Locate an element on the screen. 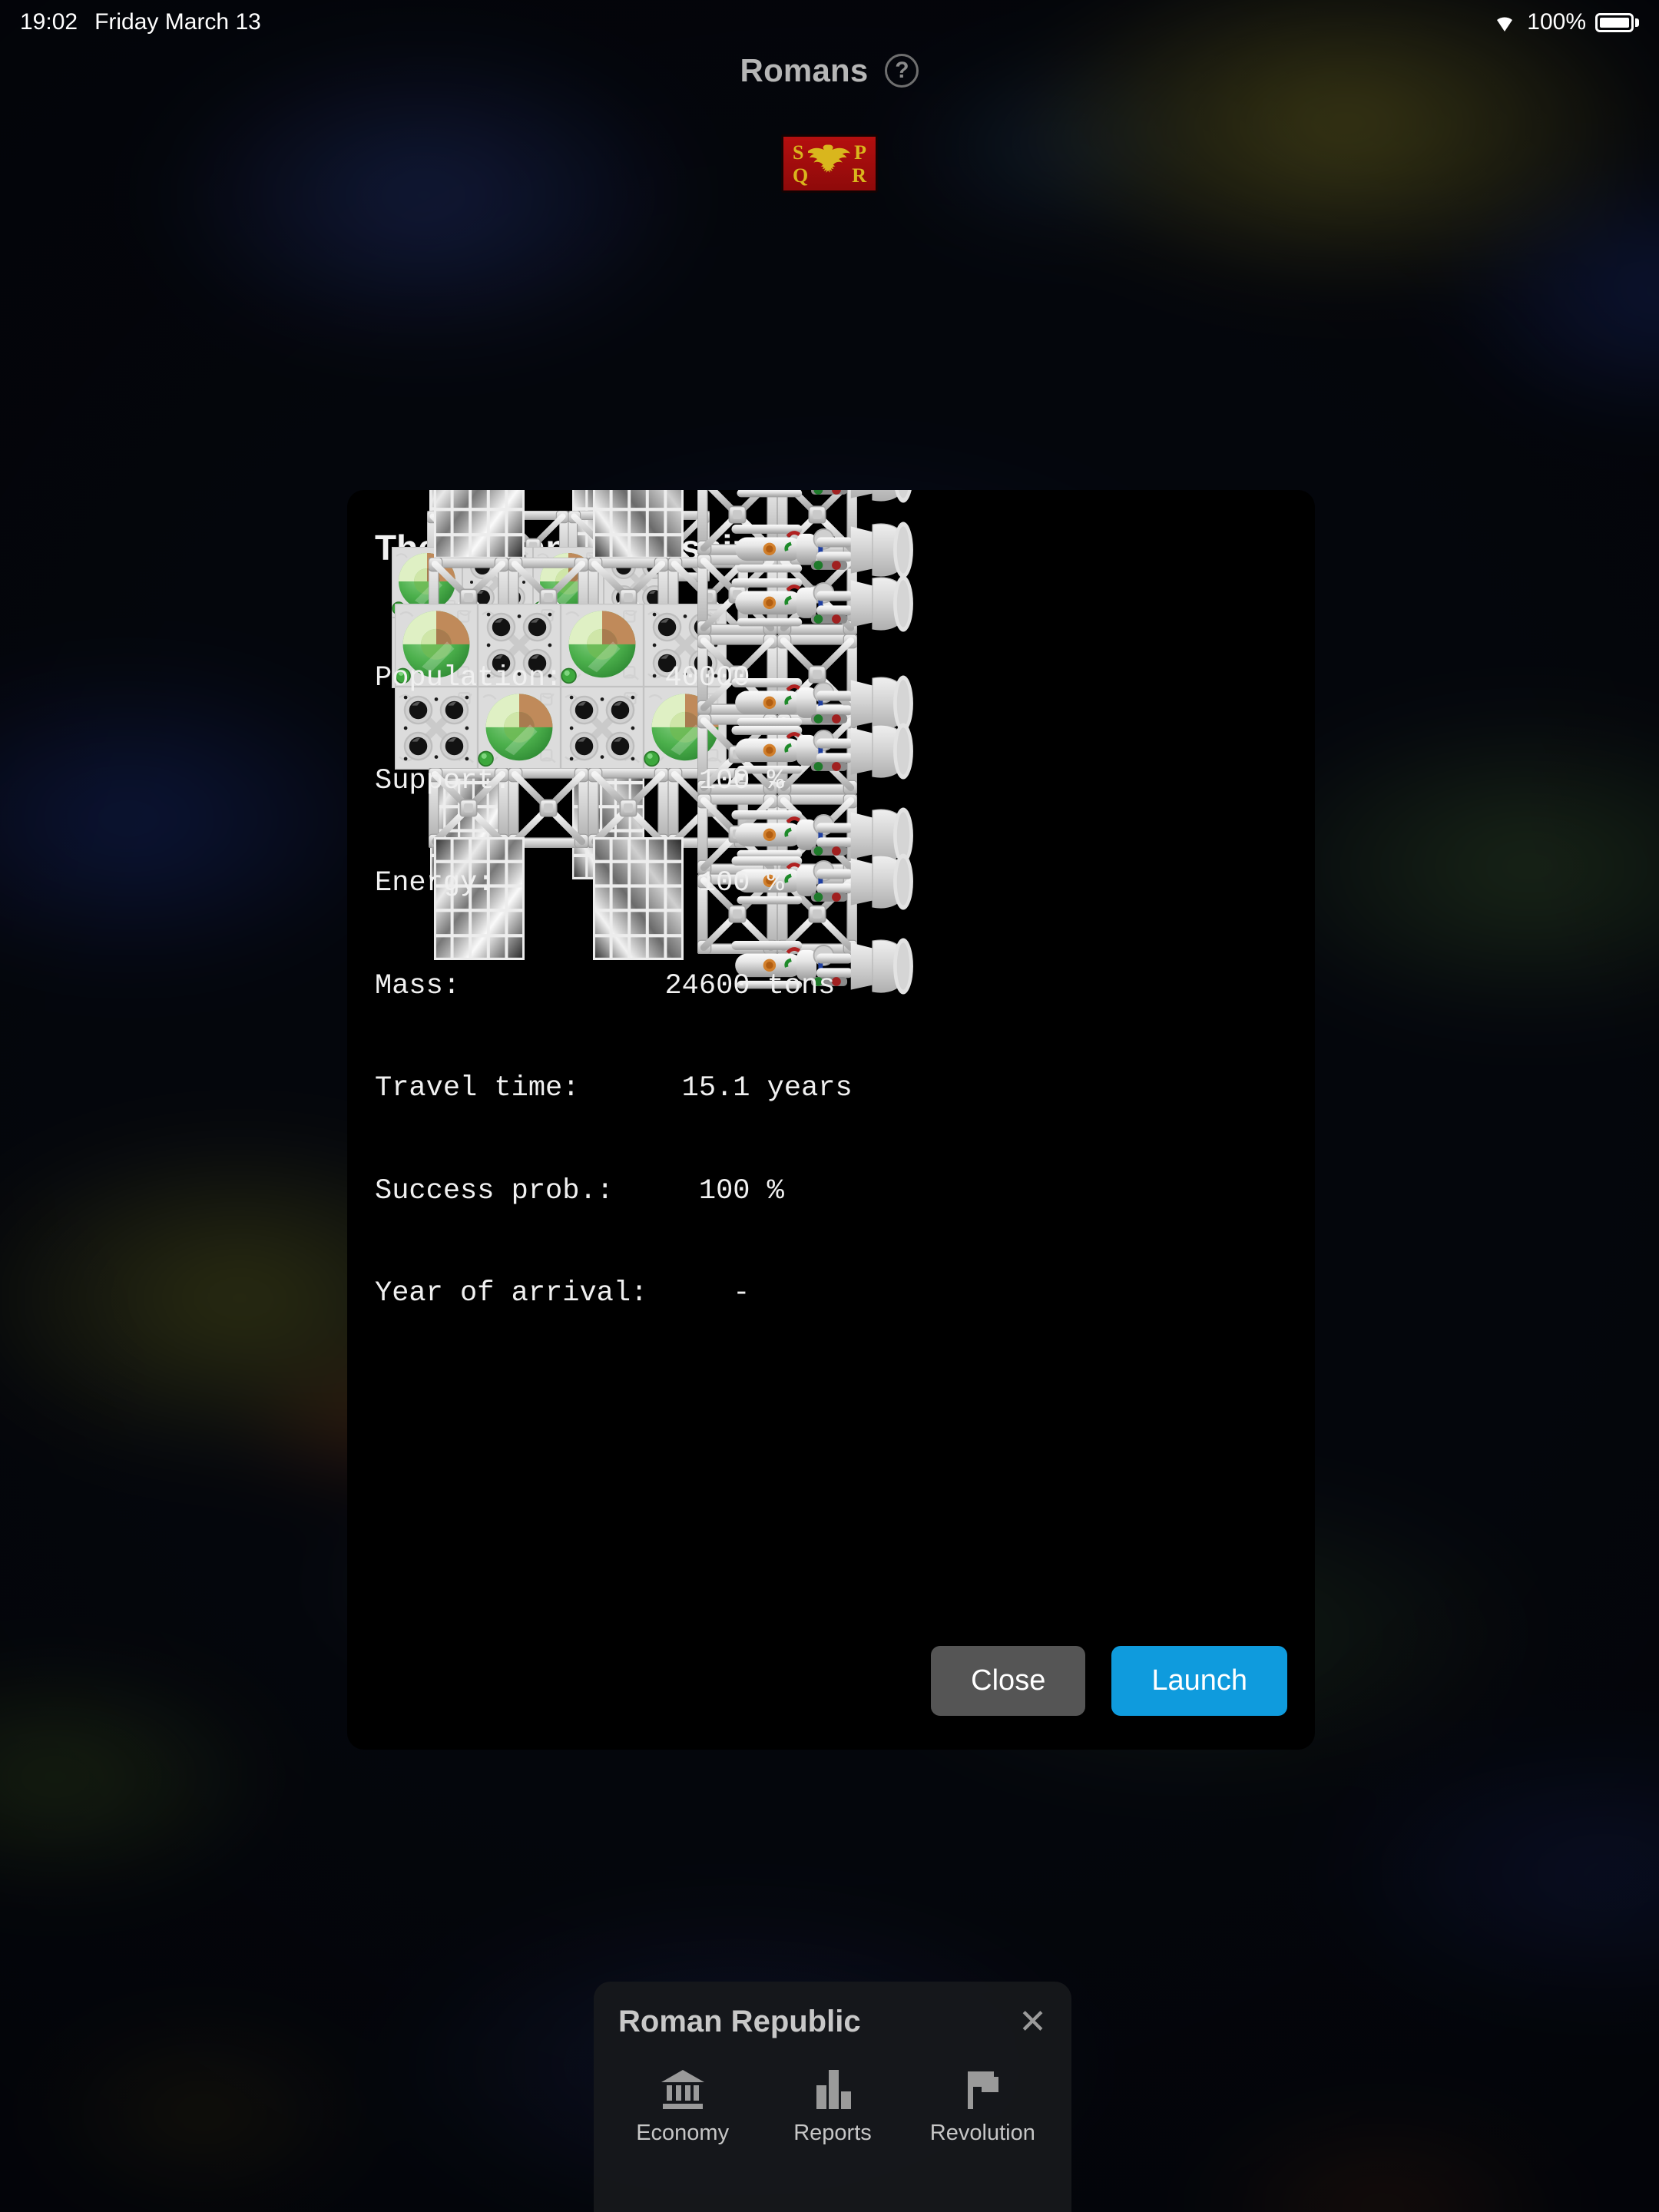  bank-icon is located at coordinates (683, 2089).